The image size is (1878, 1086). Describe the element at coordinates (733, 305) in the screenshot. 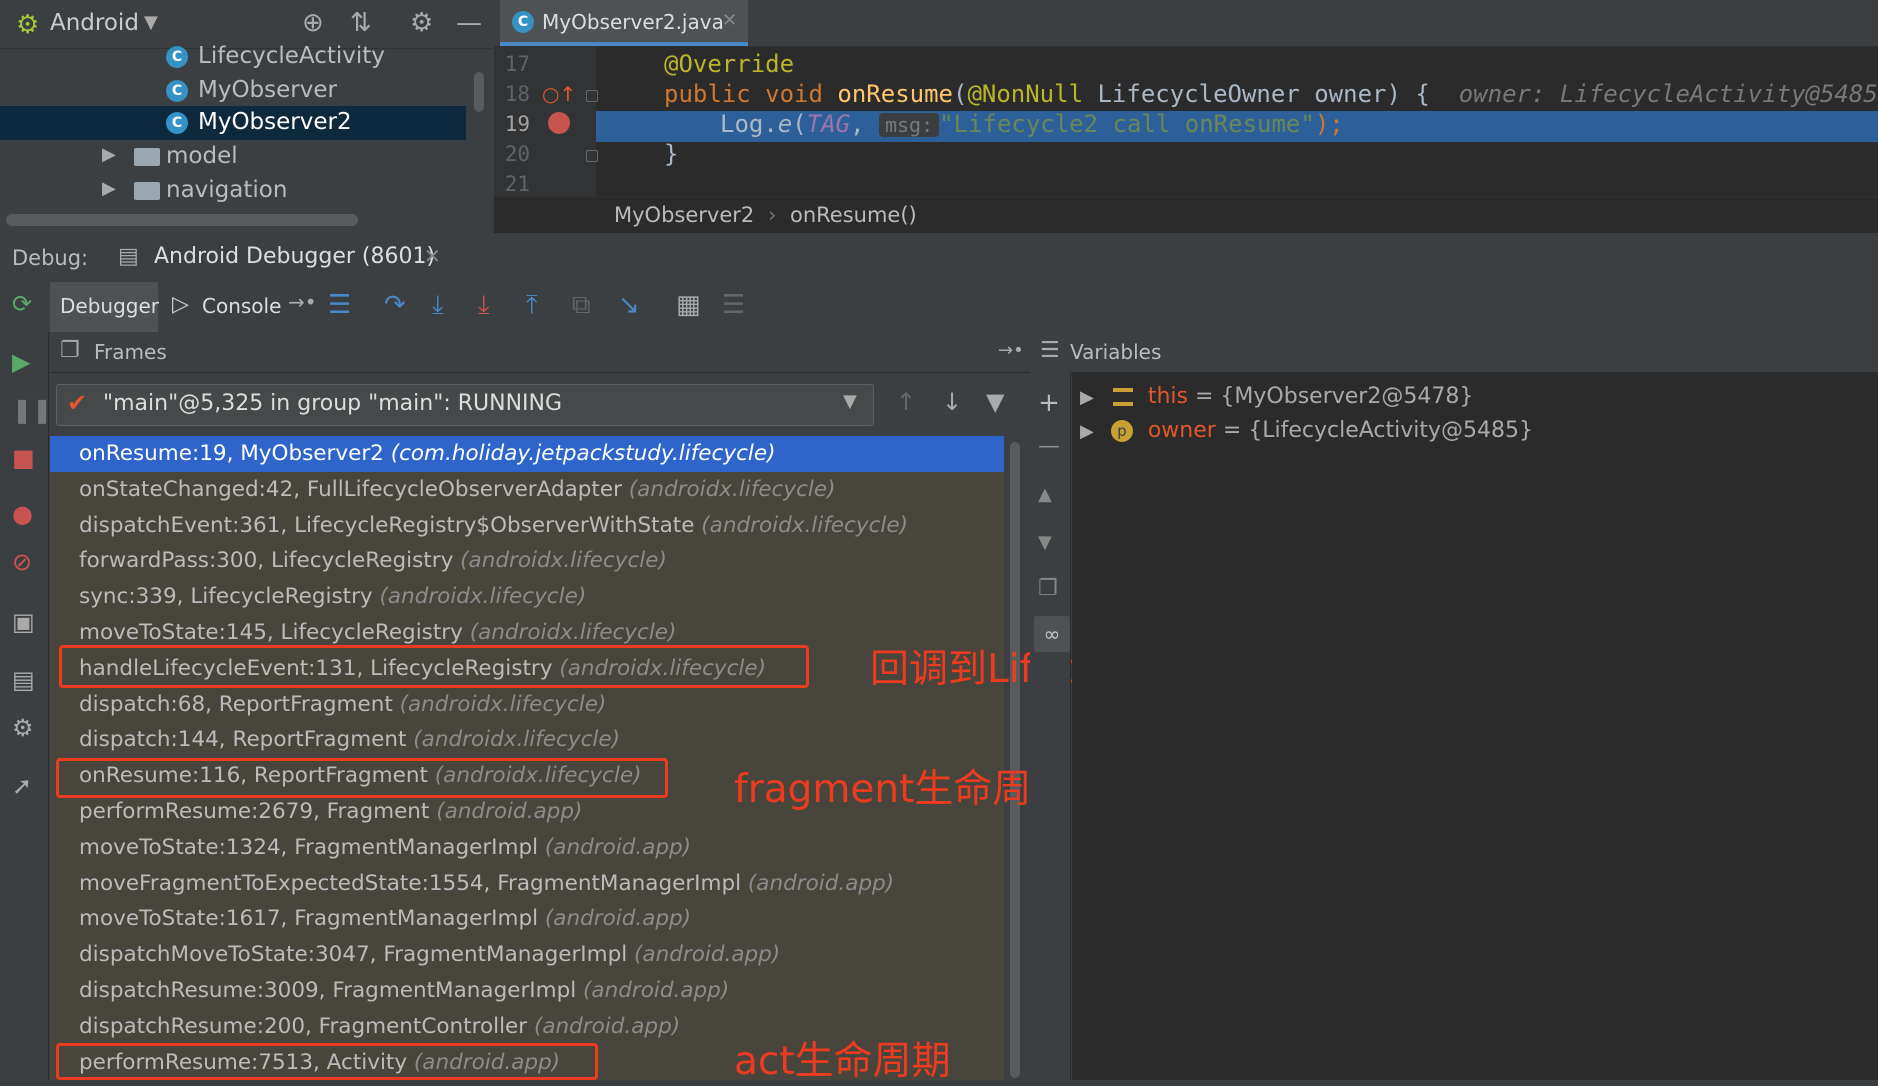

I see `trace-icon: ☰` at that location.